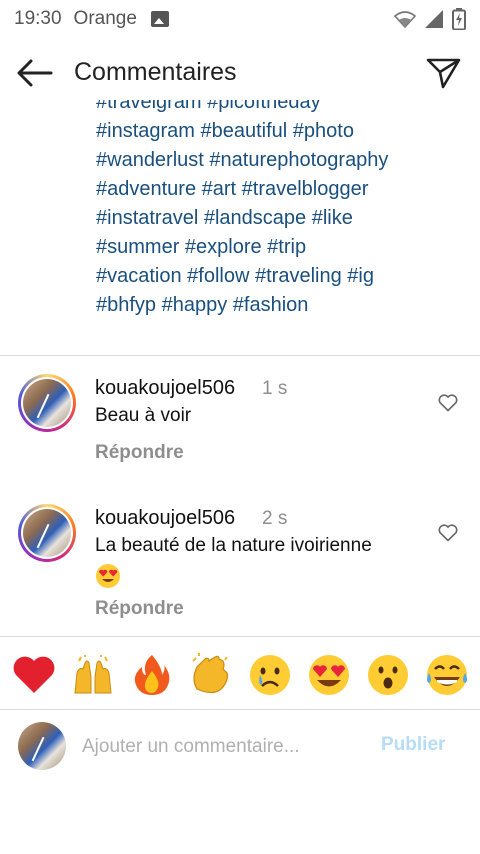  Describe the element at coordinates (240, 19) in the screenshot. I see `status-bar: 19:30 Orange` at that location.